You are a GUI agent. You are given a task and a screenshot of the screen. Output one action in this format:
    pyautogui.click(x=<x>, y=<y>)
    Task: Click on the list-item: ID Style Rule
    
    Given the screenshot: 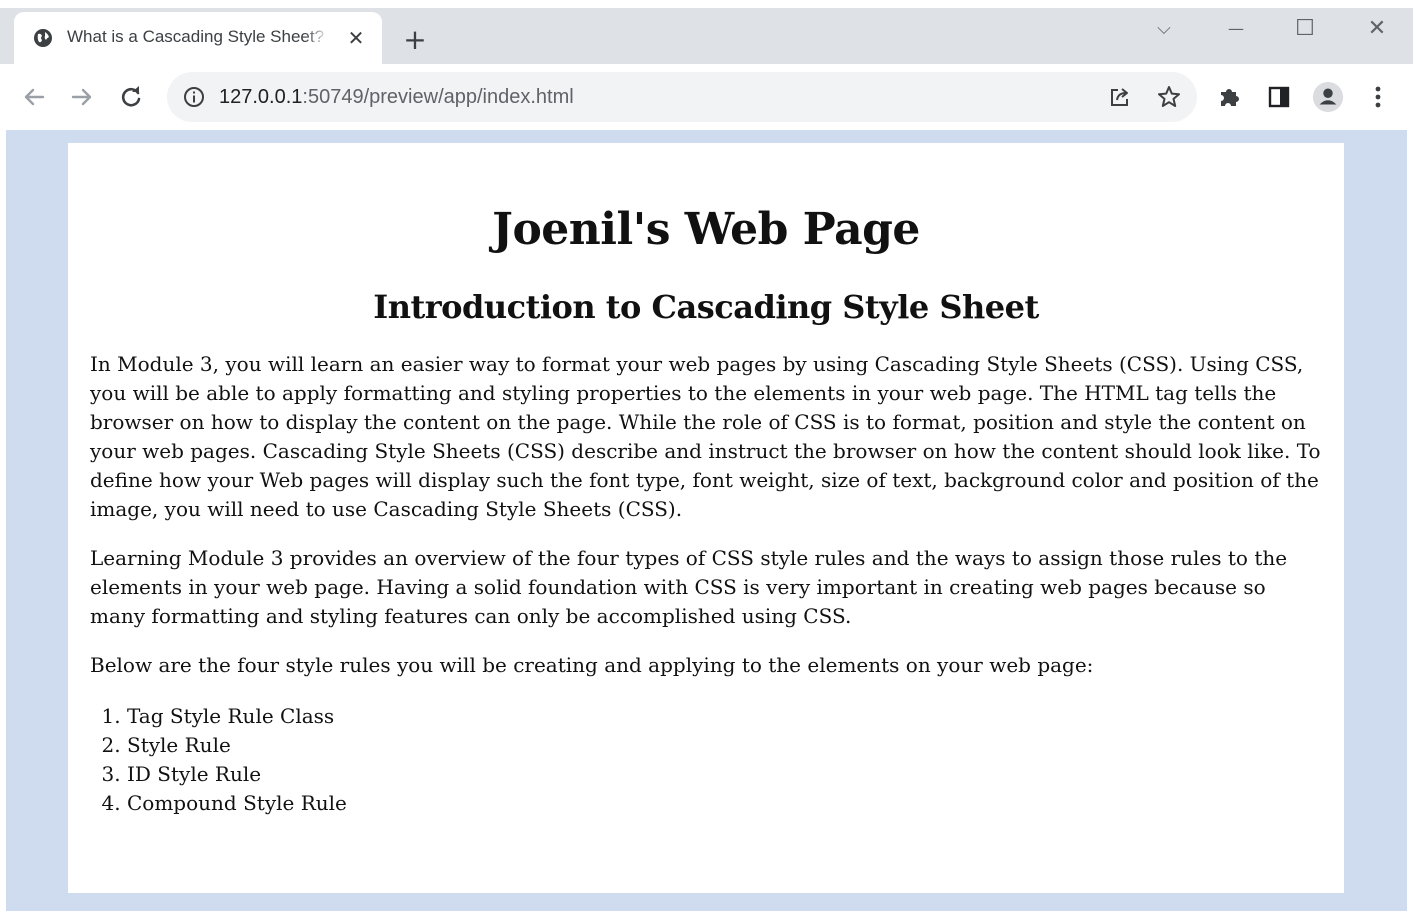 What is the action you would take?
    pyautogui.click(x=724, y=774)
    